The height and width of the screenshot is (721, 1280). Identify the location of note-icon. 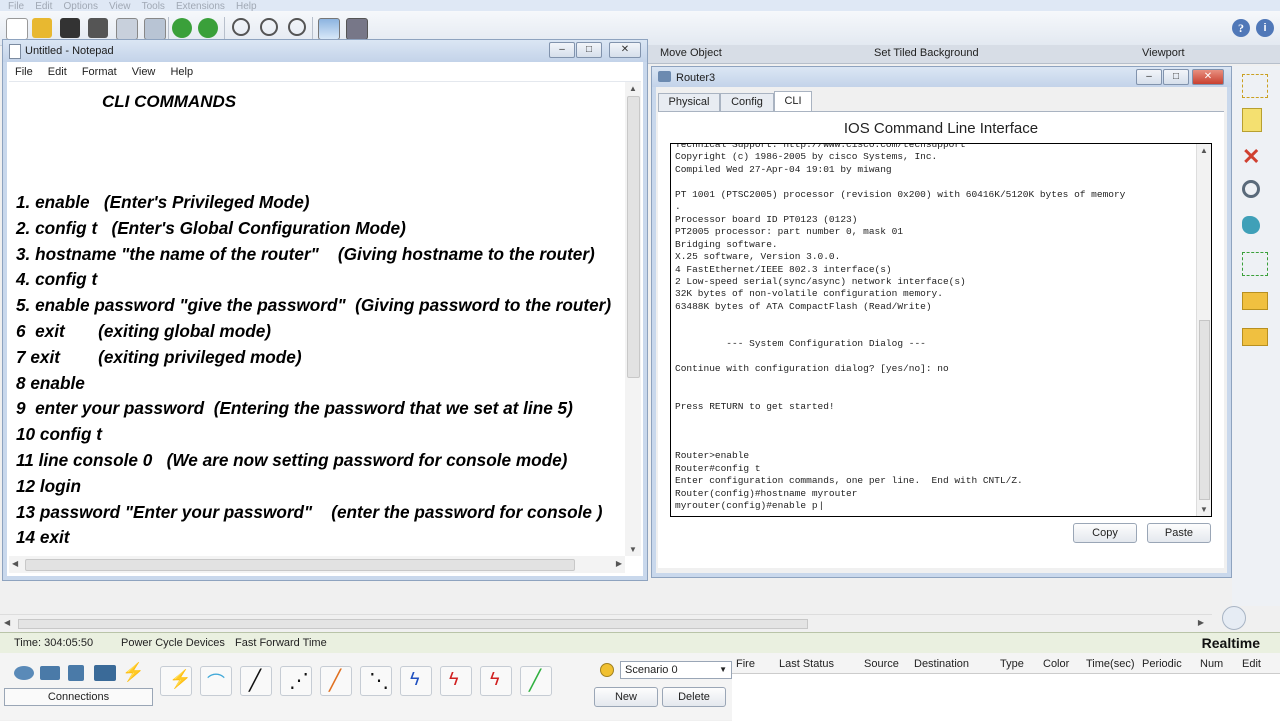
(1252, 120).